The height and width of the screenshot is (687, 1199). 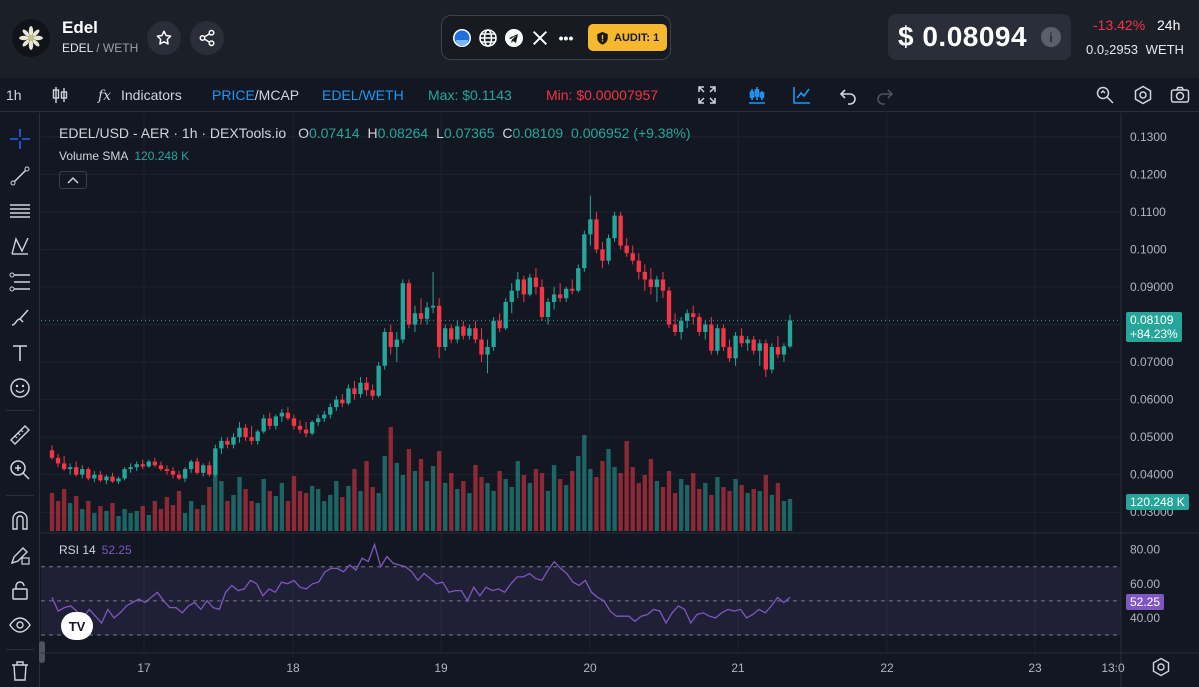 I want to click on ruler-icon, so click(x=20, y=435).